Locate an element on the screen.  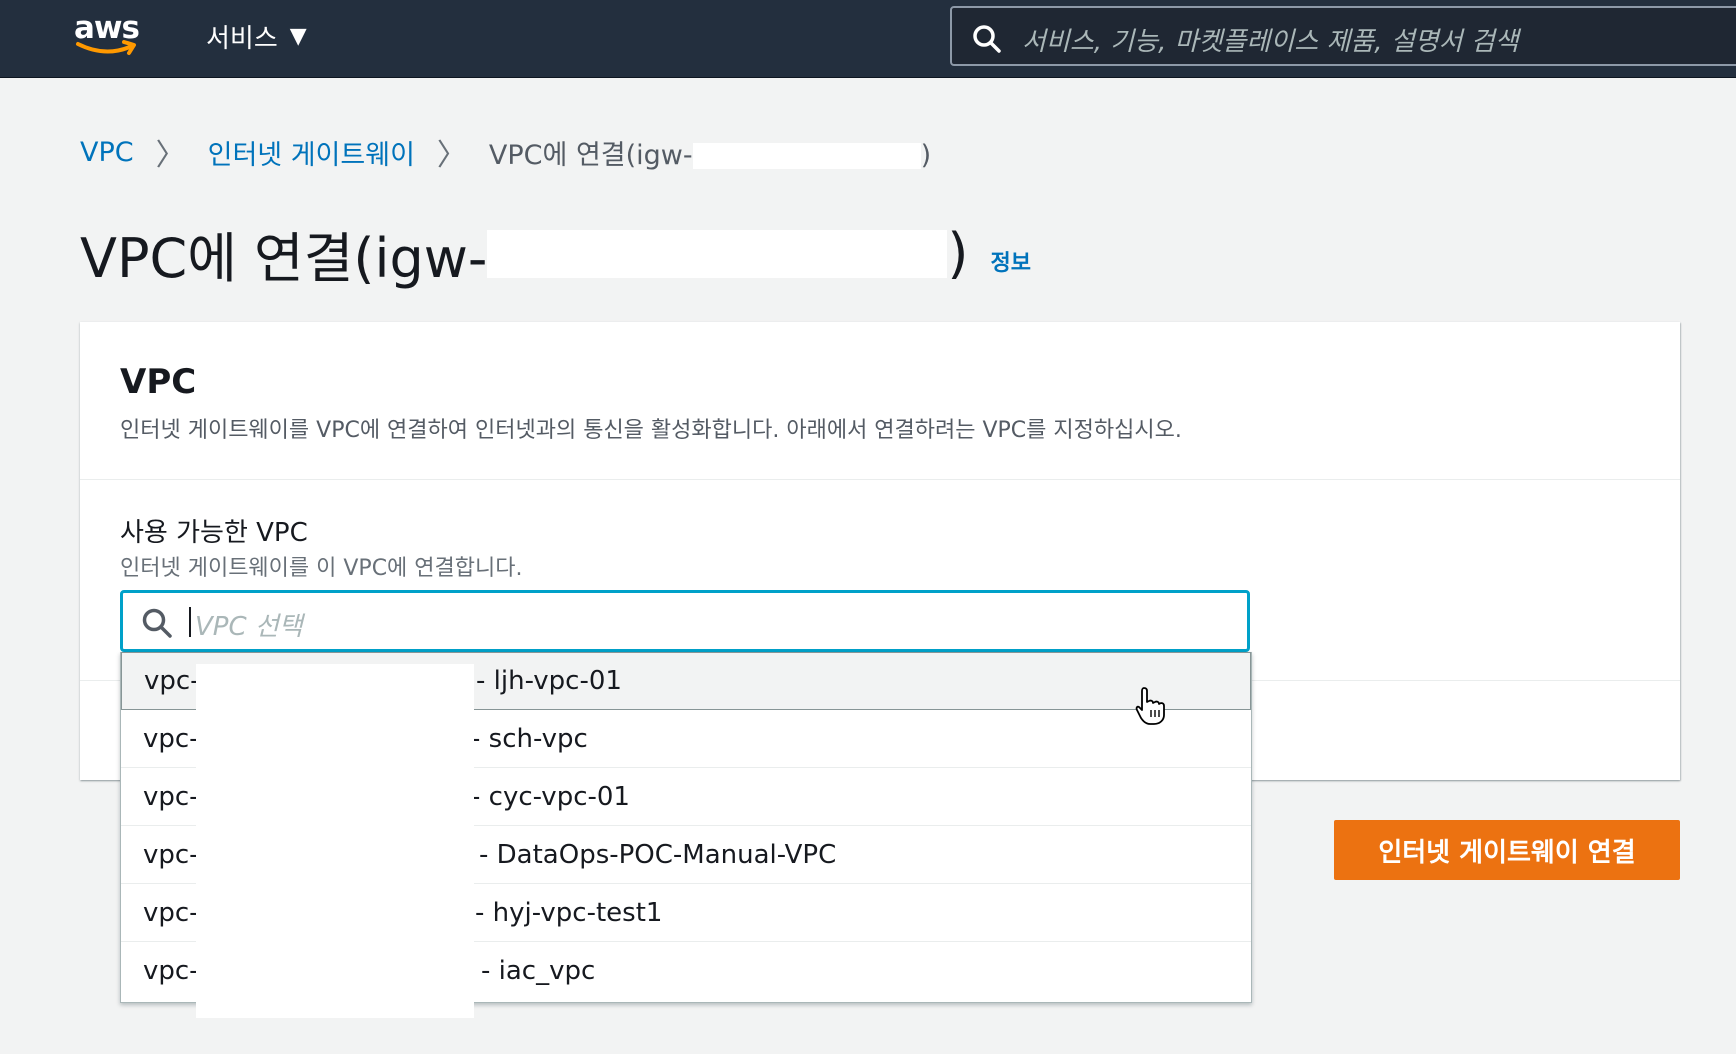
breadcrumb-vpc-link: VPC is located at coordinates (107, 152).